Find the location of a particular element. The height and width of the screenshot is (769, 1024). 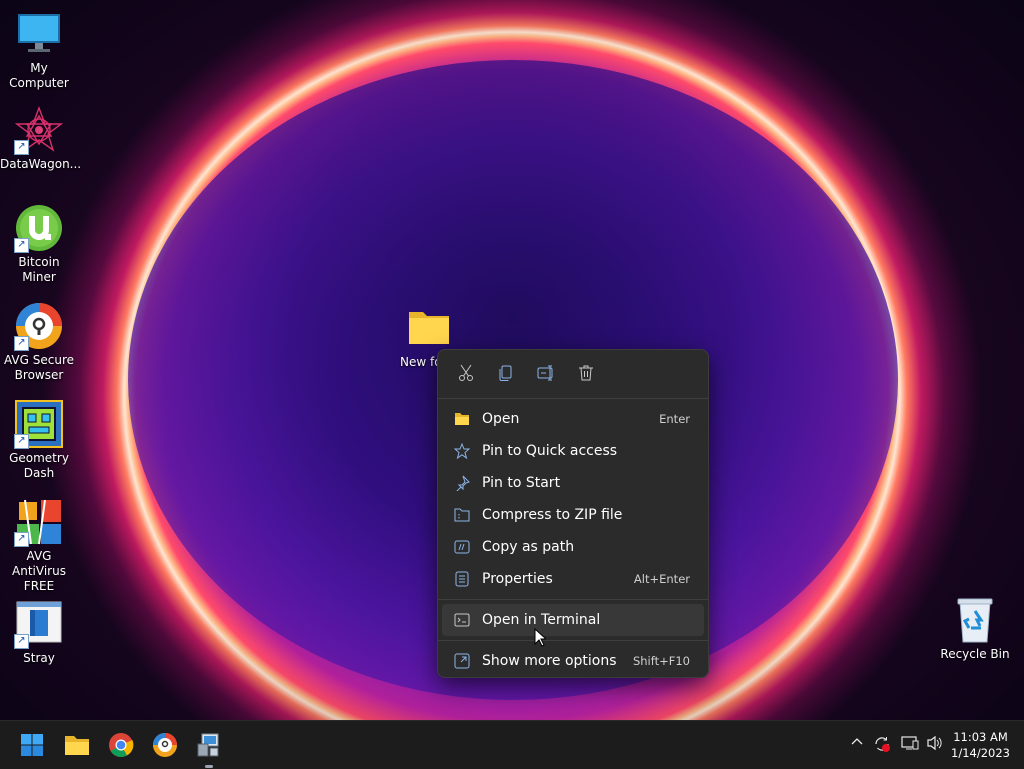

menu-item-label: Pin to Quick access is located at coordinates (550, 451).